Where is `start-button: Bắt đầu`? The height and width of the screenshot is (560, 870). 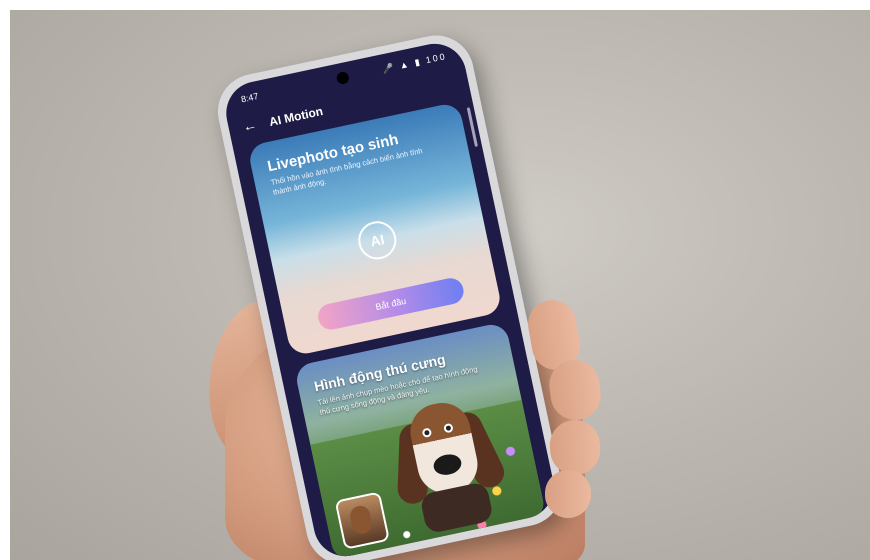 start-button: Bắt đầu is located at coordinates (390, 304).